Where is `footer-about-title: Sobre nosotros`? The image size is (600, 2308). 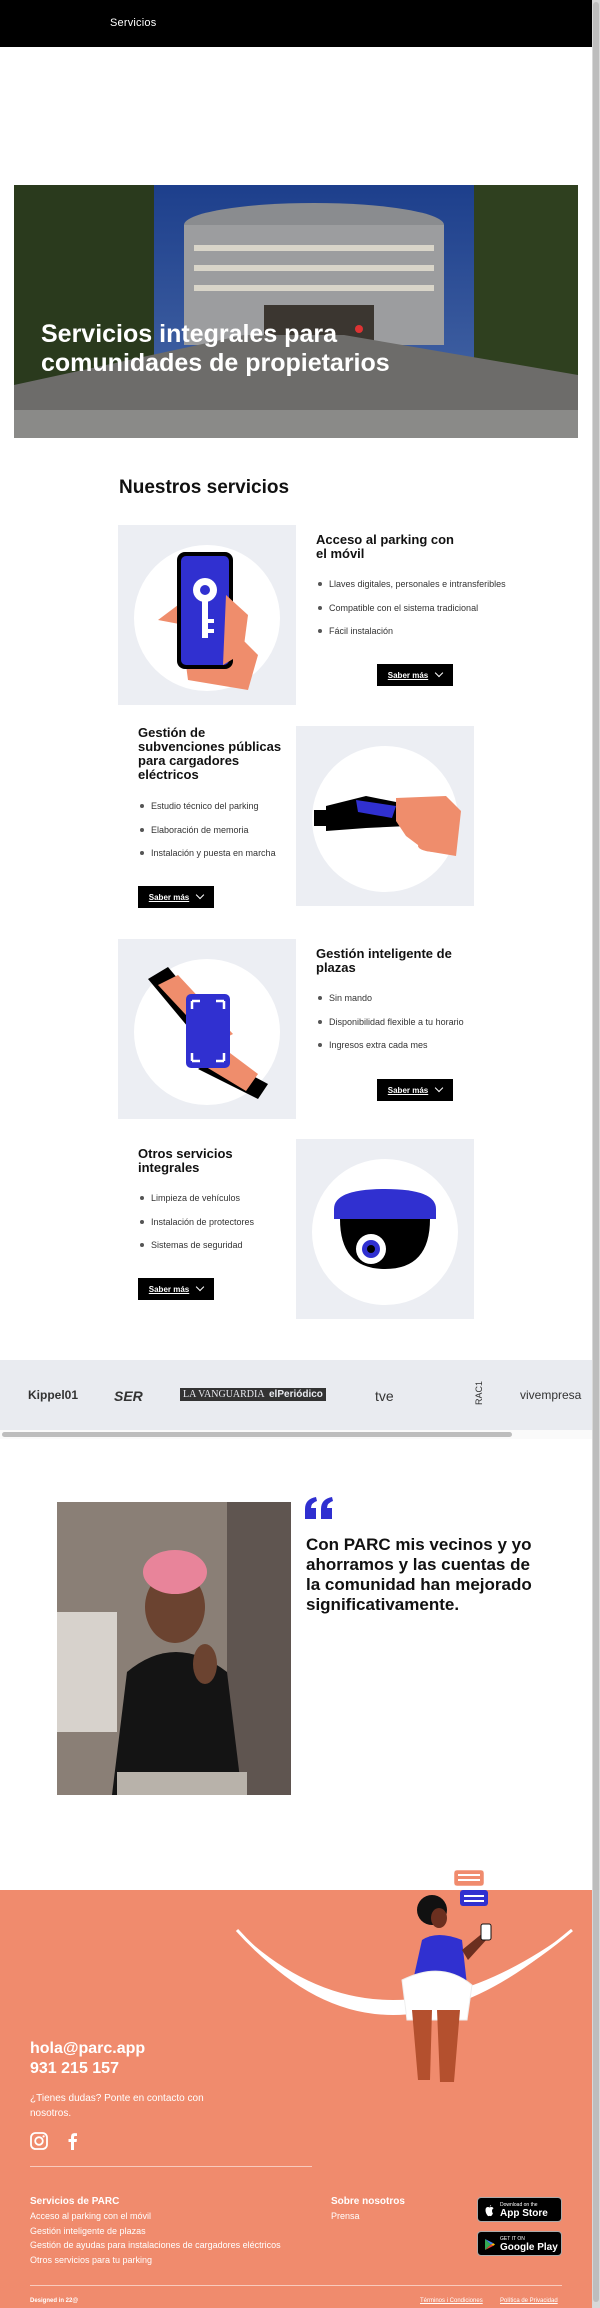 footer-about-title: Sobre nosotros is located at coordinates (368, 2201).